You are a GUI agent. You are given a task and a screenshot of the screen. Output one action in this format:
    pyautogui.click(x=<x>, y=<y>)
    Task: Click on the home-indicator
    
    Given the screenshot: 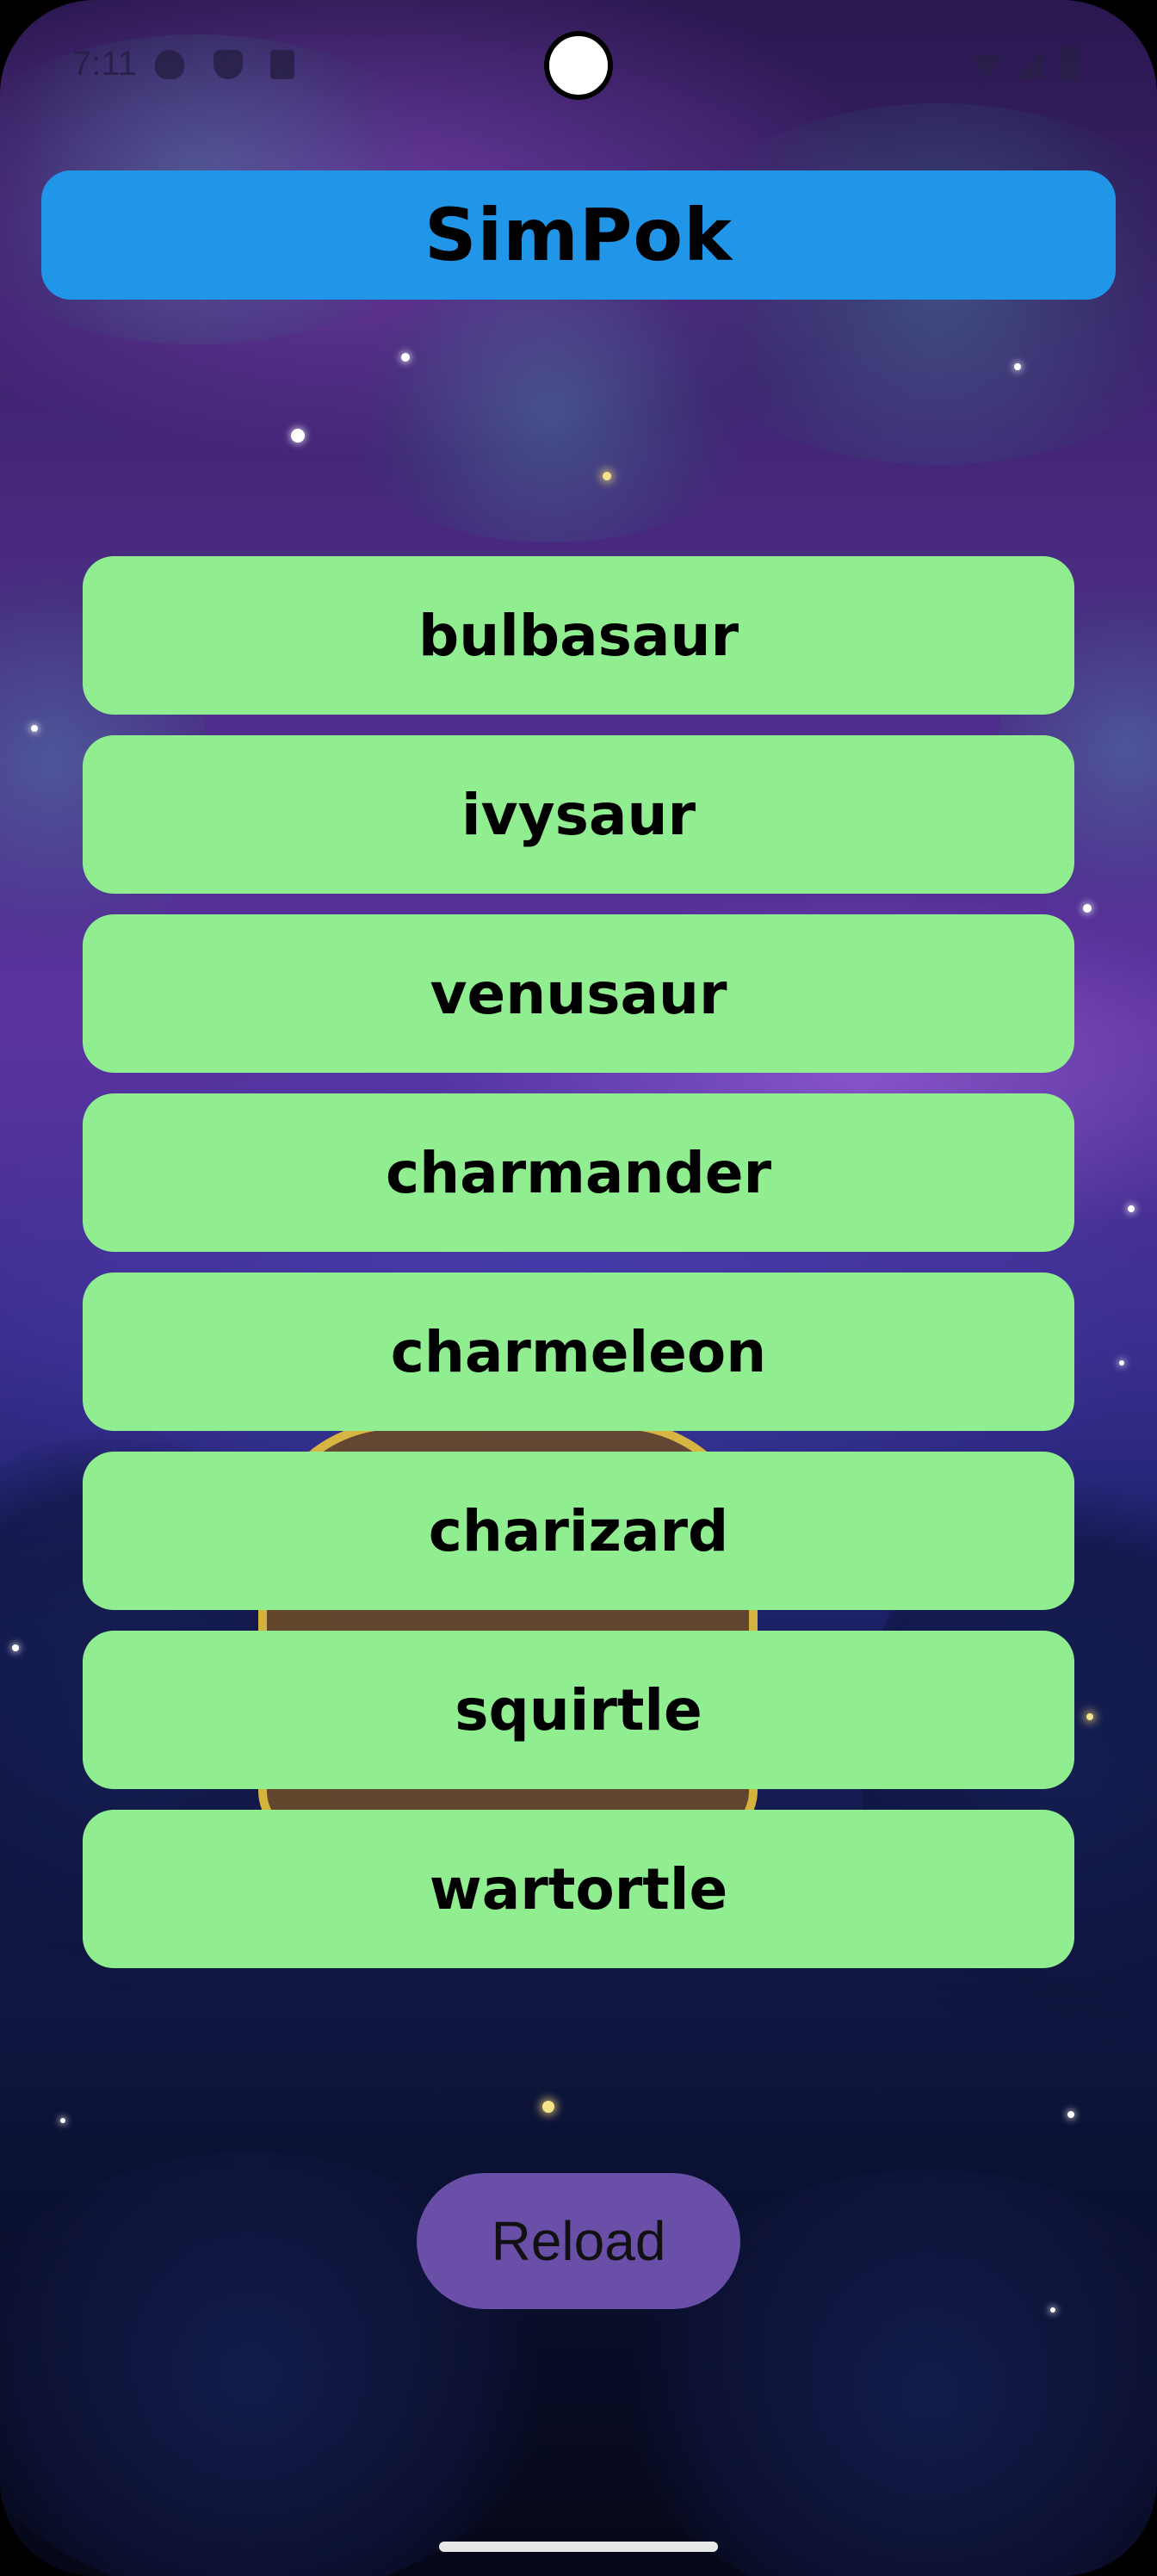 What is the action you would take?
    pyautogui.click(x=579, y=2547)
    